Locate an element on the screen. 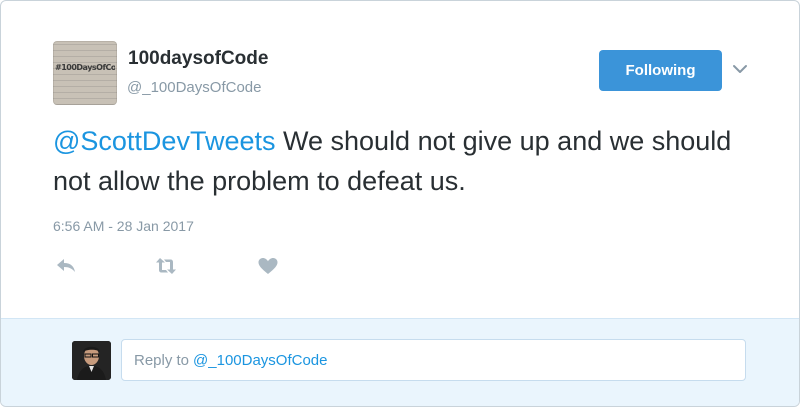 This screenshot has height=407, width=800. display-name: 100daysofCode is located at coordinates (198, 59).